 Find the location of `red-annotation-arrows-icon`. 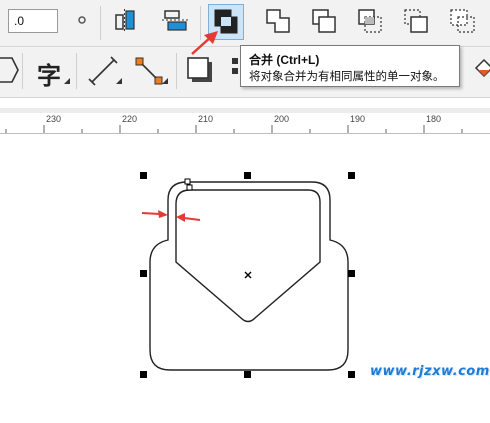

red-annotation-arrows-icon is located at coordinates (171, 216).